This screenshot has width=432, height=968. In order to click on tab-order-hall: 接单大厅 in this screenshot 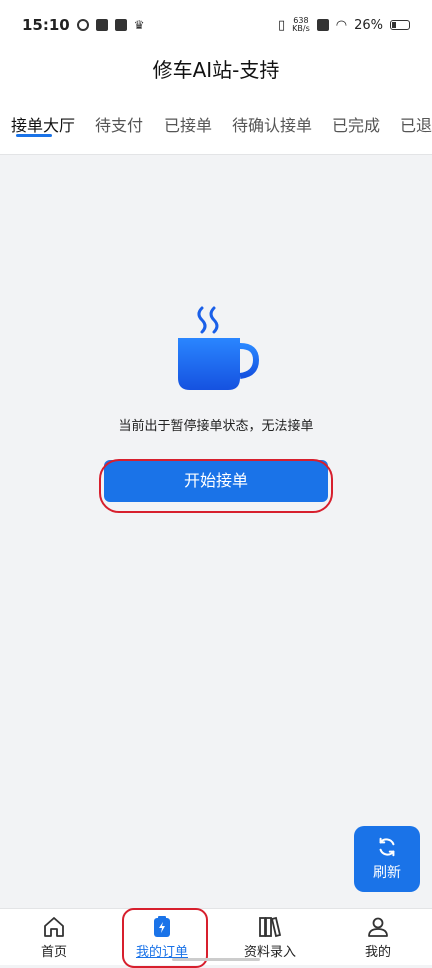, I will do `click(43, 124)`.